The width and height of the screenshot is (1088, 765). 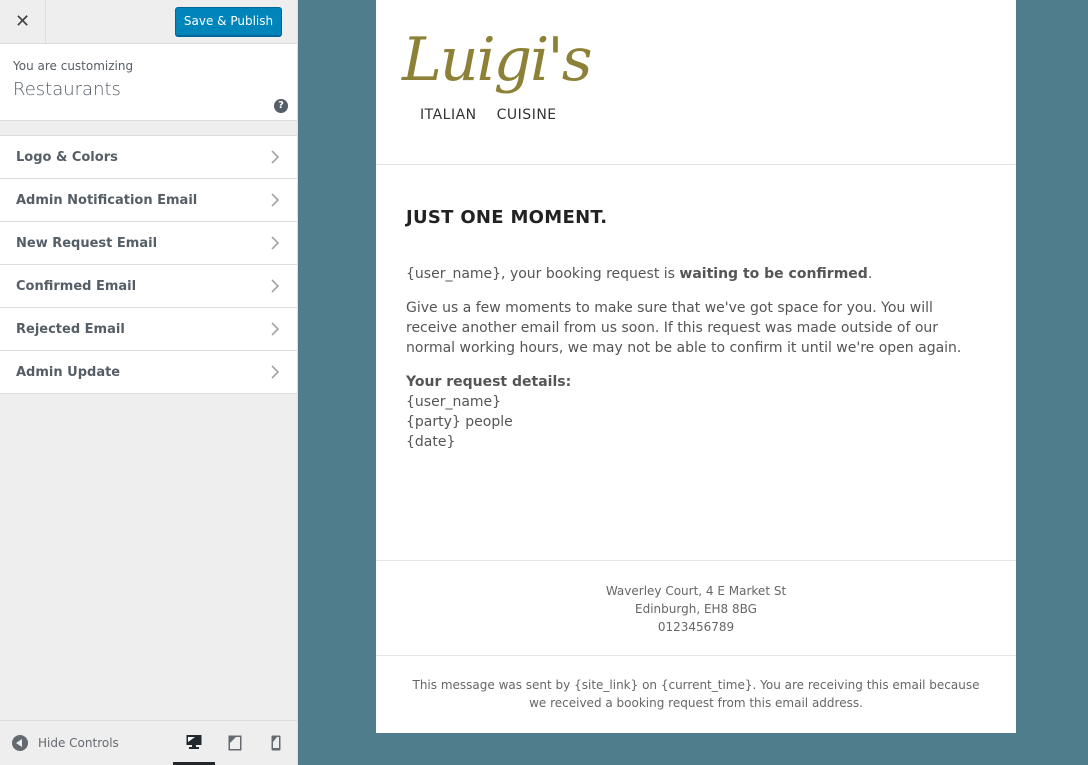 I want to click on section-label: Rejected Email, so click(x=70, y=329).